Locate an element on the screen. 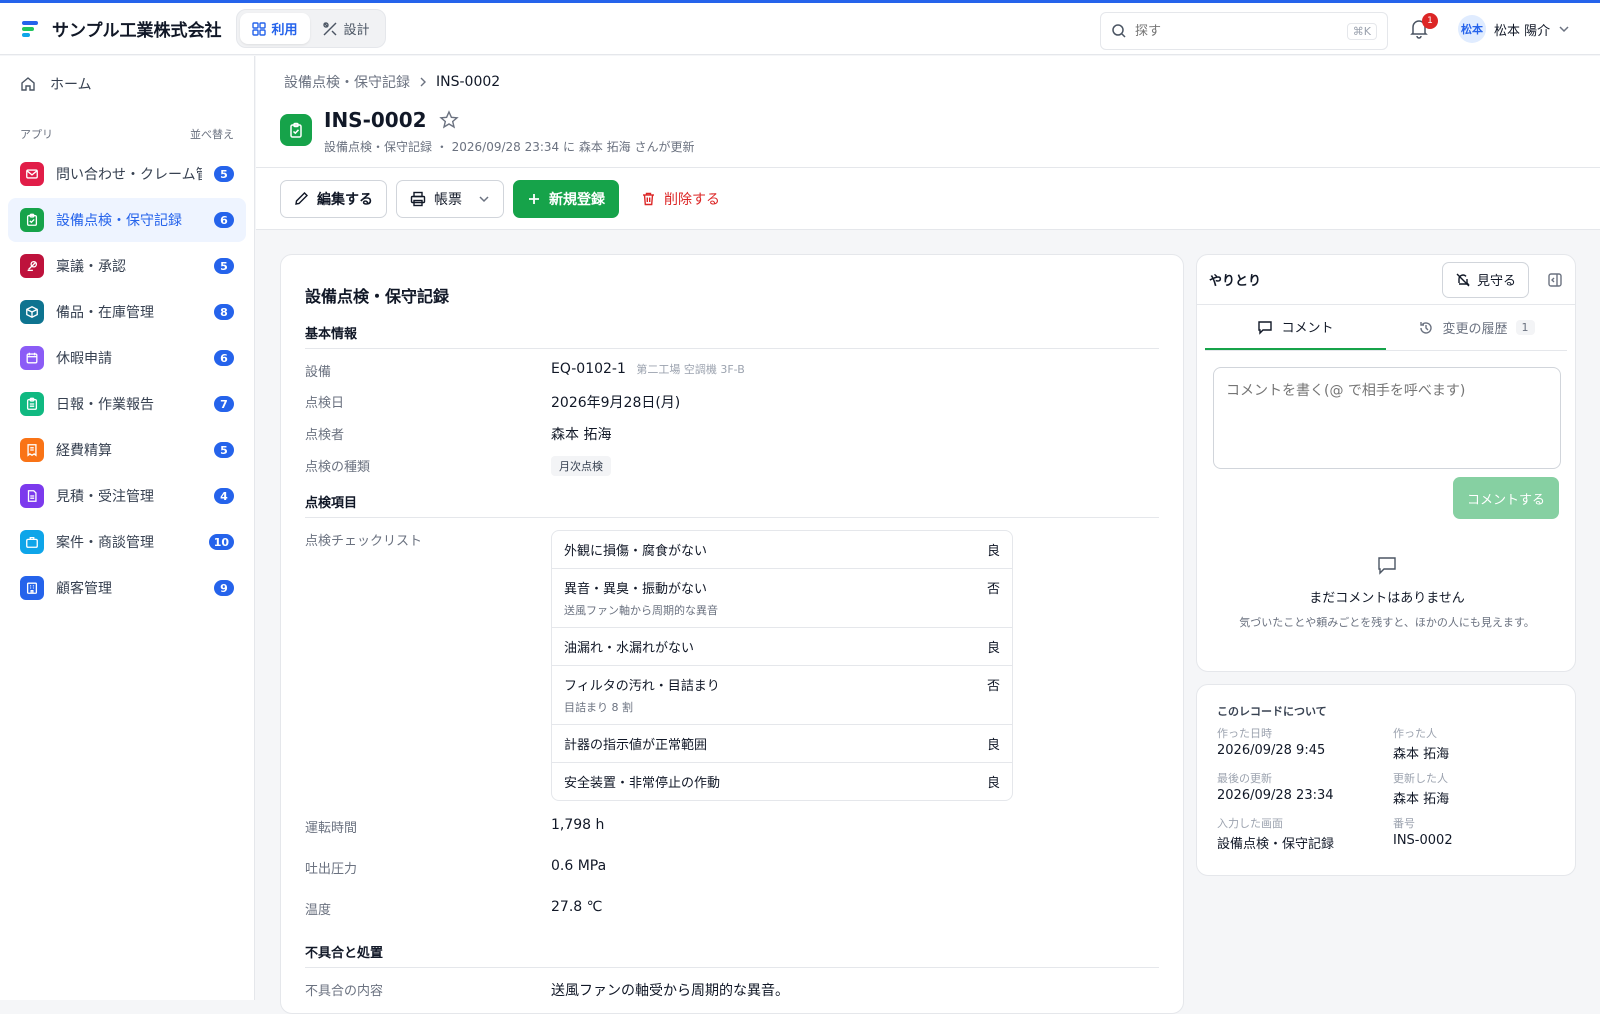 This screenshot has width=1600, height=1014. search-shortcut: ⌘K is located at coordinates (1361, 31).